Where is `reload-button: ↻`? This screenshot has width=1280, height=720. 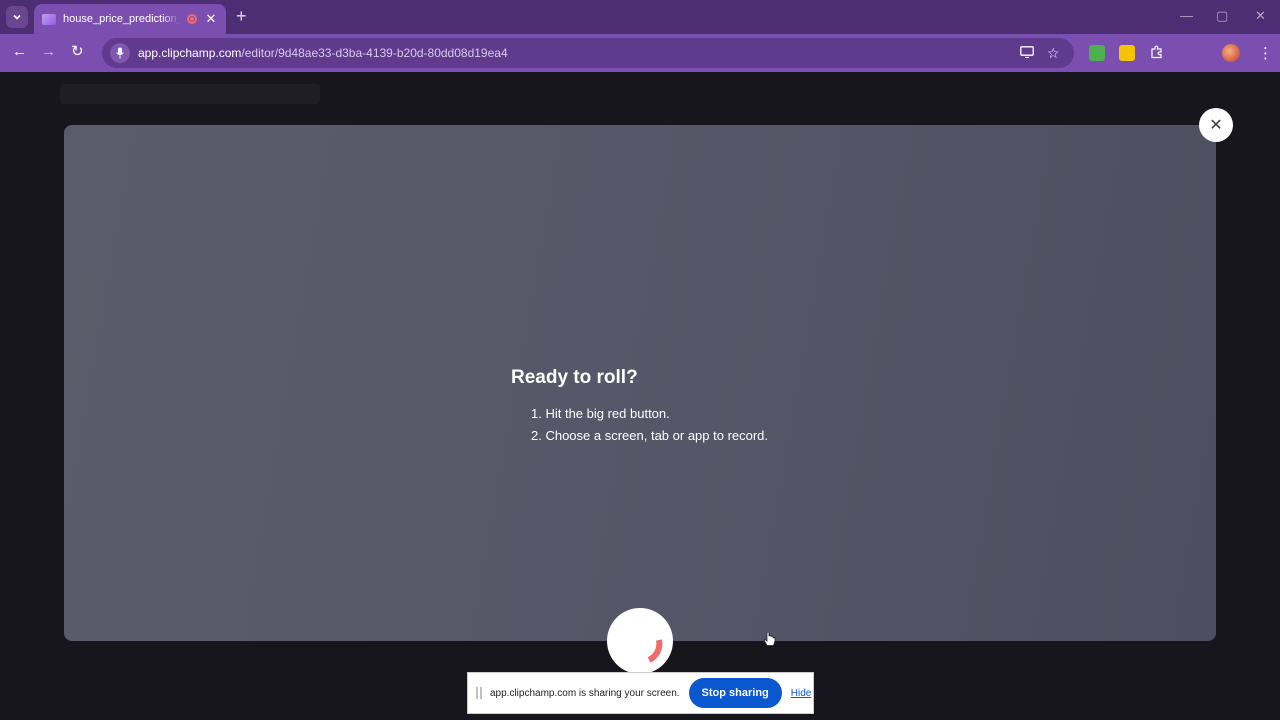
reload-button: ↻ is located at coordinates (77, 52).